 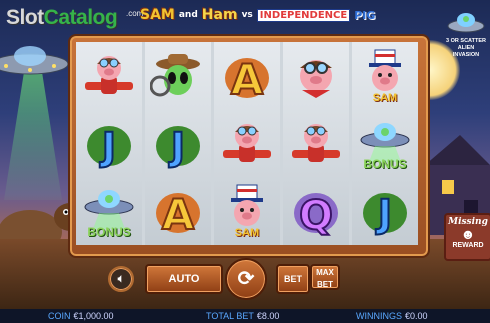 I want to click on missing-reward-sign: Missing ☻ REWARD, so click(x=467, y=237).